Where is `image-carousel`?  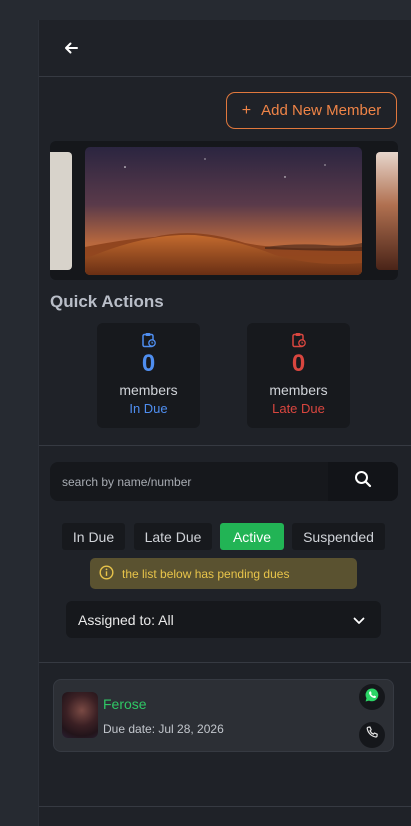
image-carousel is located at coordinates (224, 210).